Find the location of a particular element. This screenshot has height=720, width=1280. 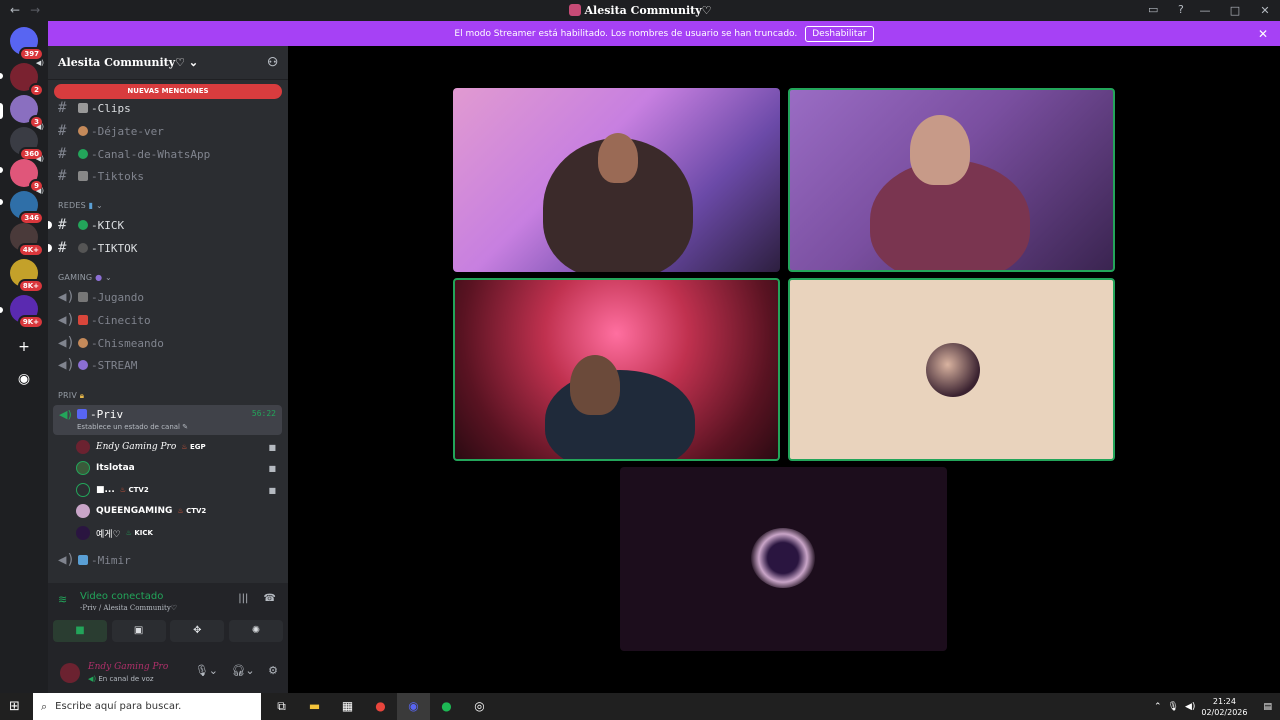

voice-location: -Priv / Alesita Community♡ is located at coordinates (128, 608).